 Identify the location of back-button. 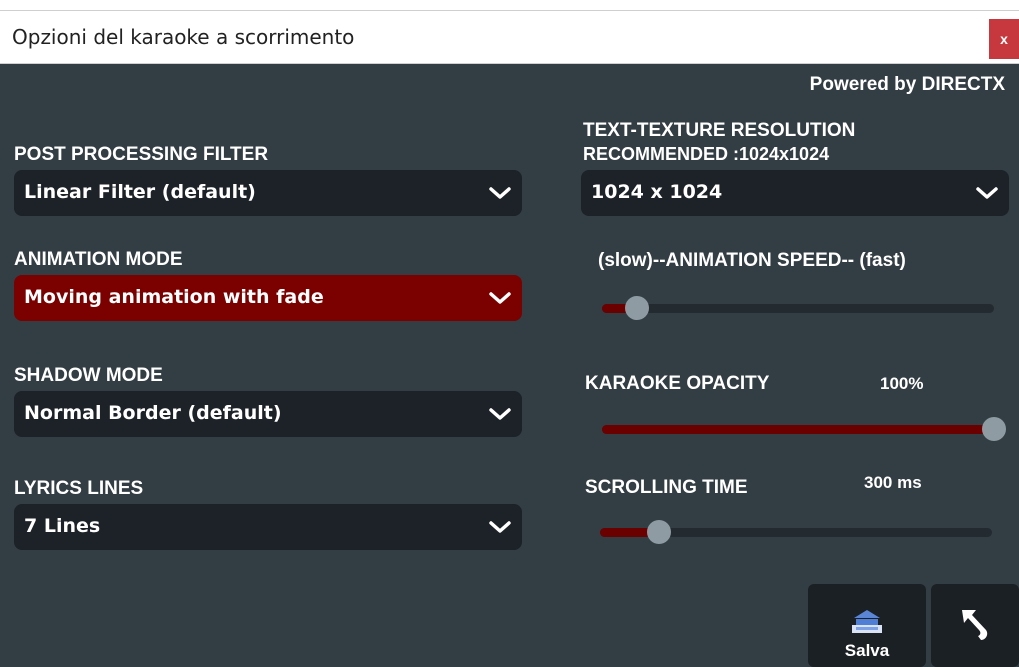
(975, 625).